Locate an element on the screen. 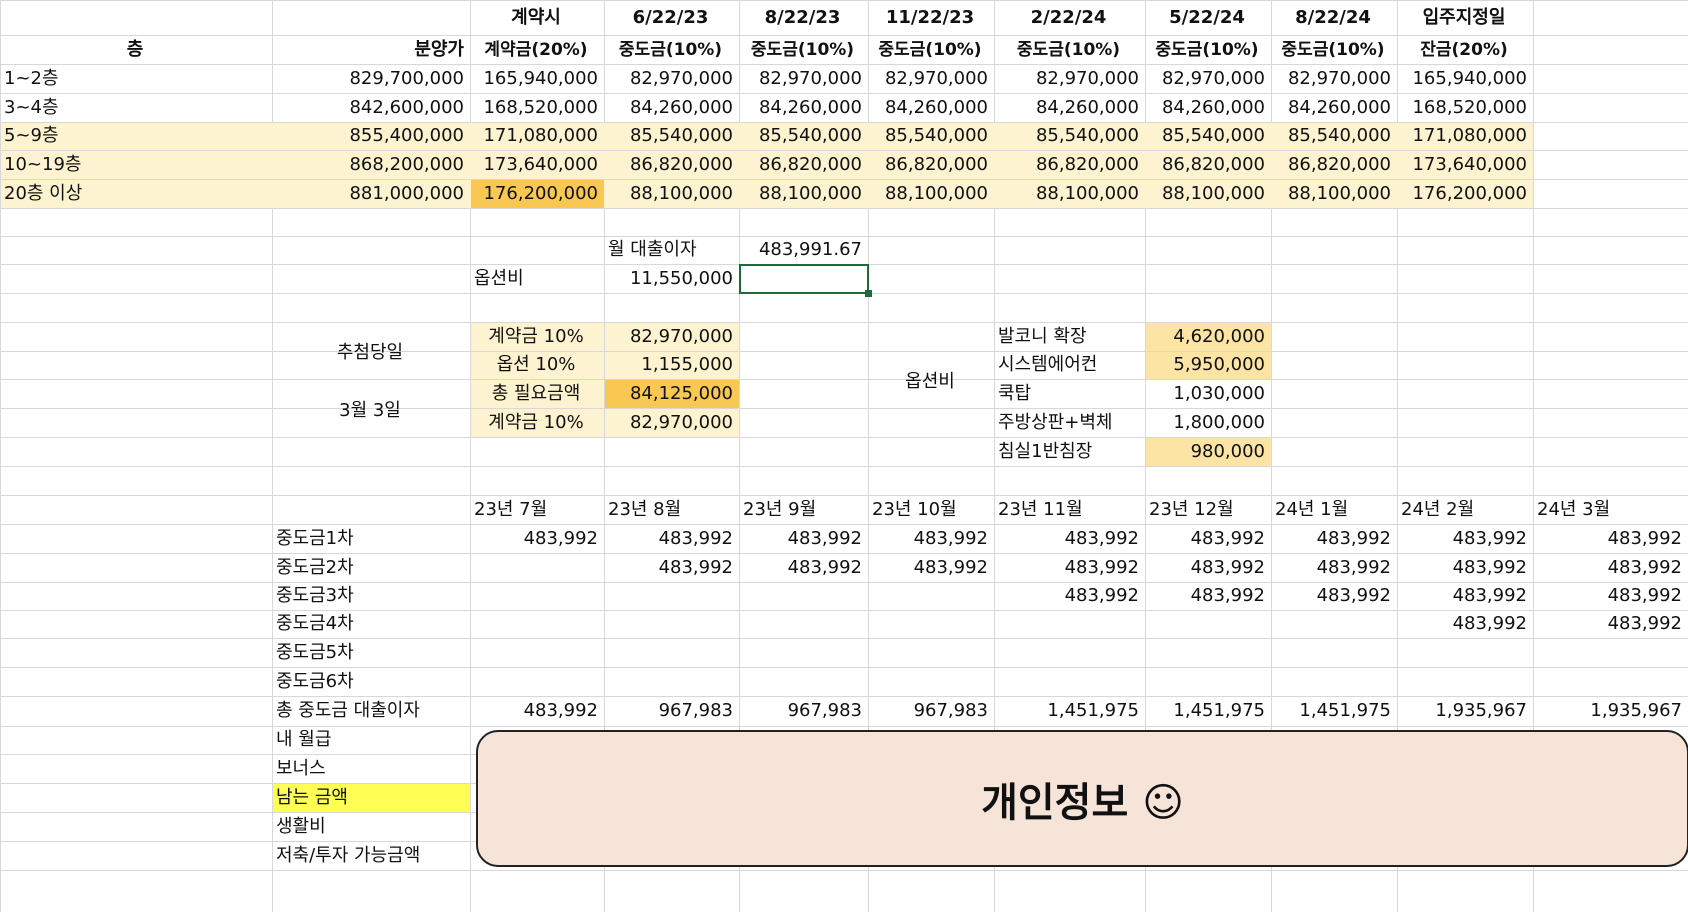 The height and width of the screenshot is (912, 1688). schedule-month-header: 24년 3월 is located at coordinates (1609, 510).